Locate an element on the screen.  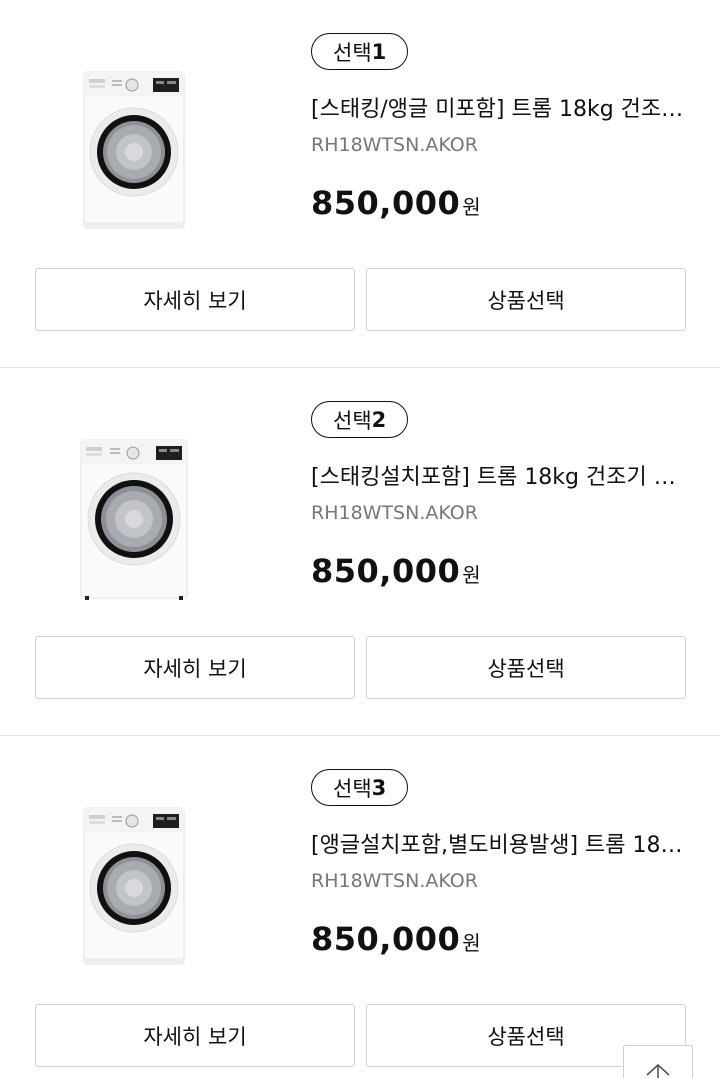
choice-badge: 선택 3 is located at coordinates (360, 787).